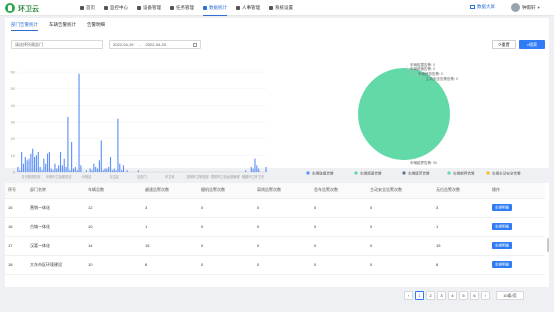 This screenshot has height=312, width=554. What do you see at coordinates (371, 172) in the screenshot?
I see `legend-label: 车辆超速告警` at bounding box center [371, 172].